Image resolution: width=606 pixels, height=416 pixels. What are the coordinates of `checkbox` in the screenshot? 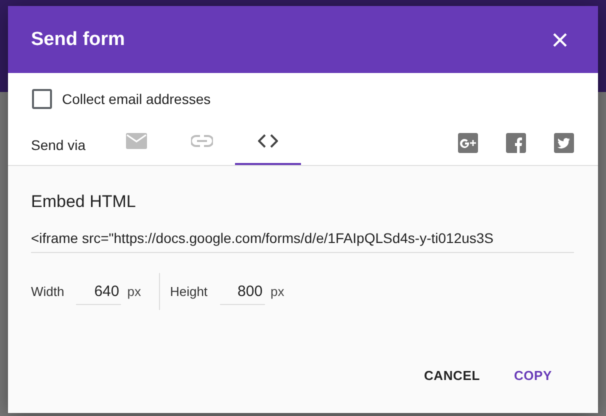 It's located at (42, 99).